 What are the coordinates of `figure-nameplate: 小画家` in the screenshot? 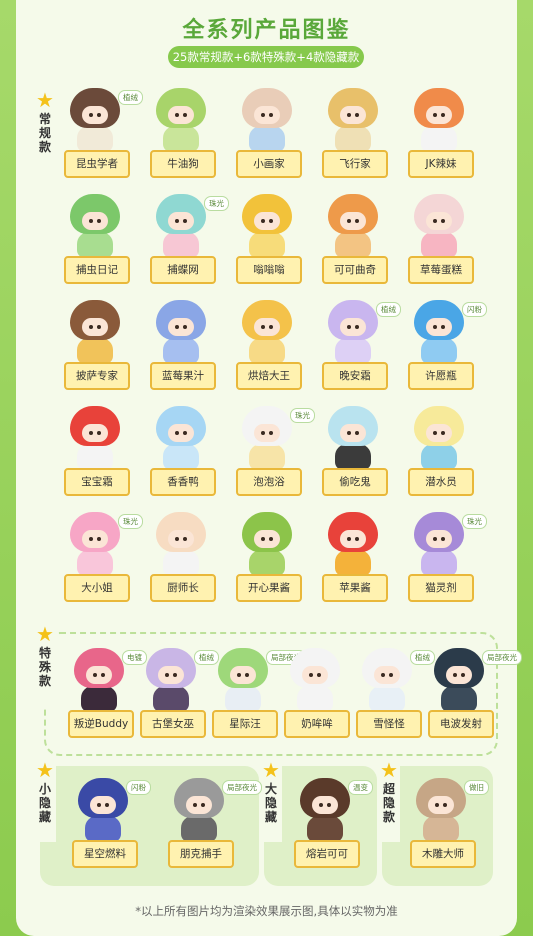 It's located at (269, 164).